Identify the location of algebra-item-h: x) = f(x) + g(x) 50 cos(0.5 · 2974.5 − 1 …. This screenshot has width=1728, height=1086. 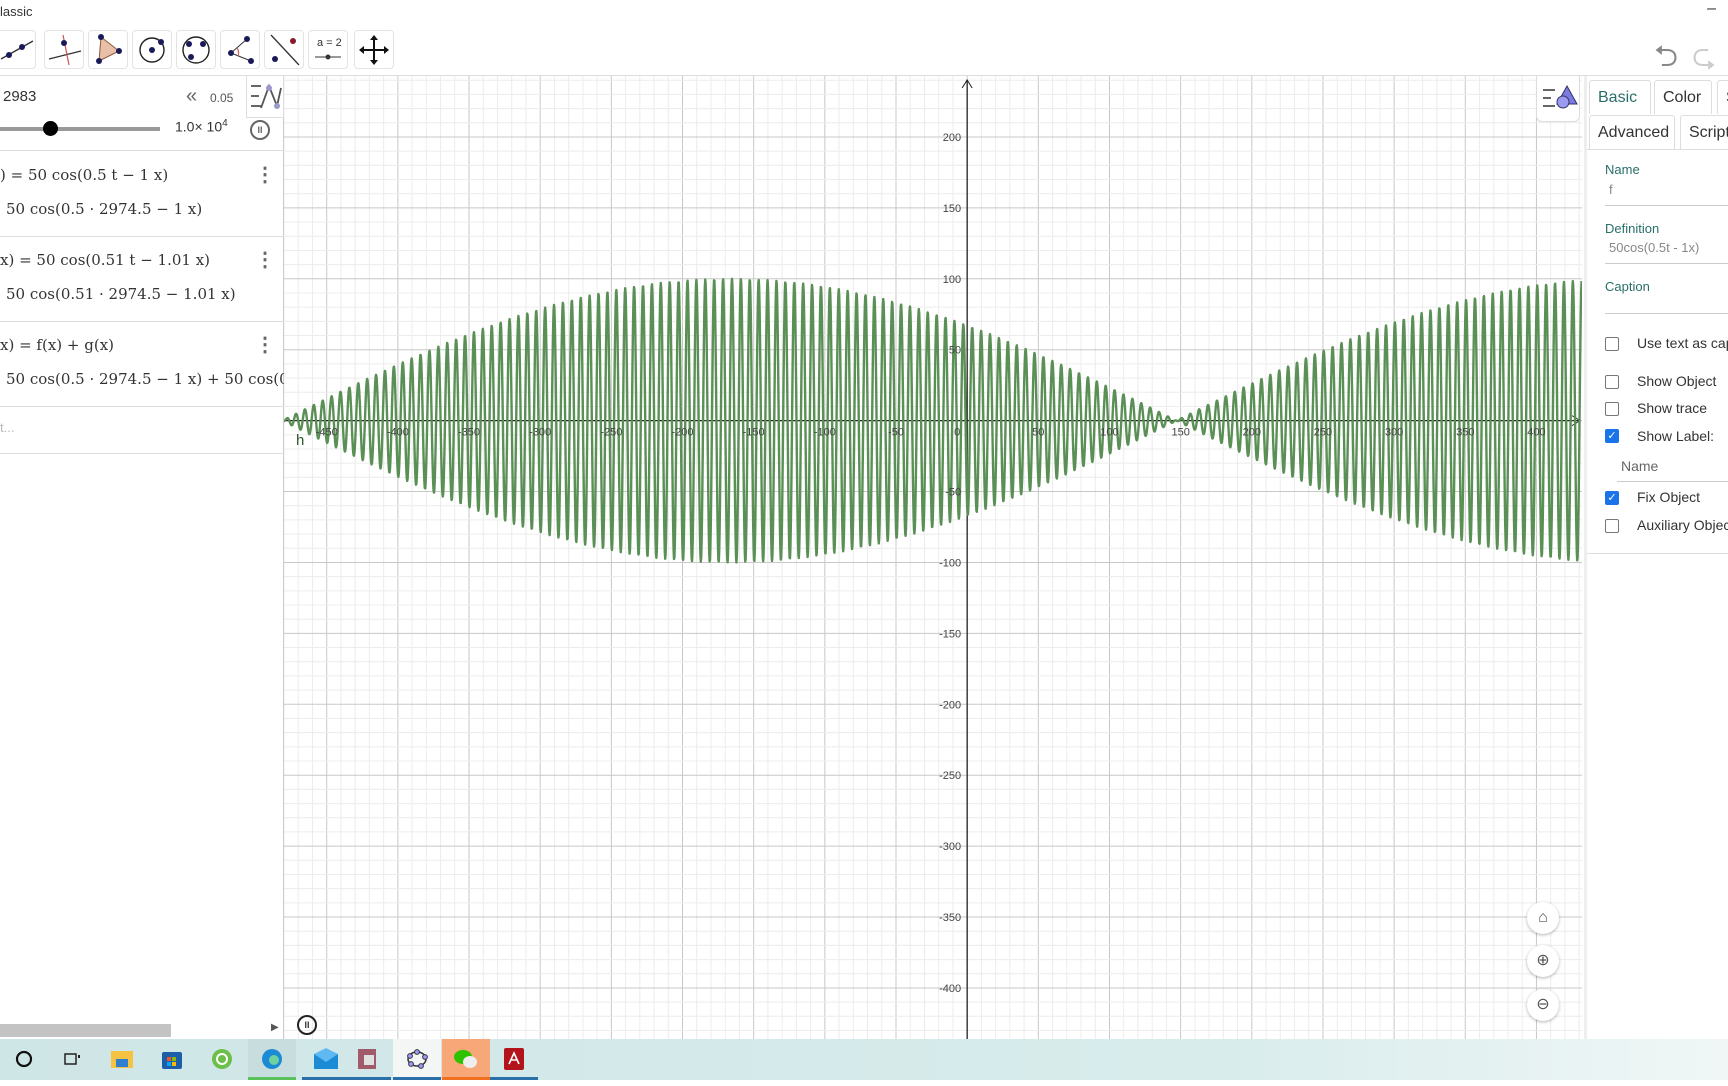
(142, 364).